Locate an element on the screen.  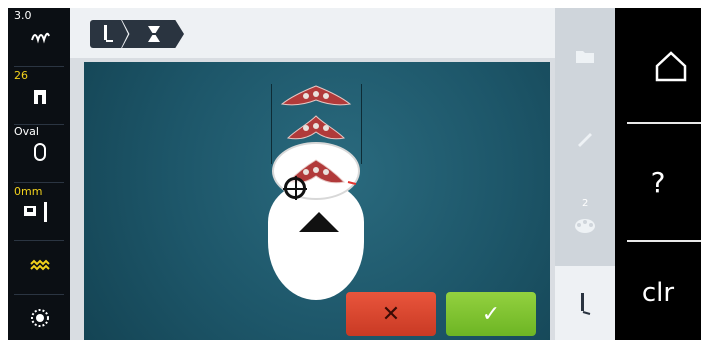
stitch-pattern-icon is located at coordinates (40, 38).